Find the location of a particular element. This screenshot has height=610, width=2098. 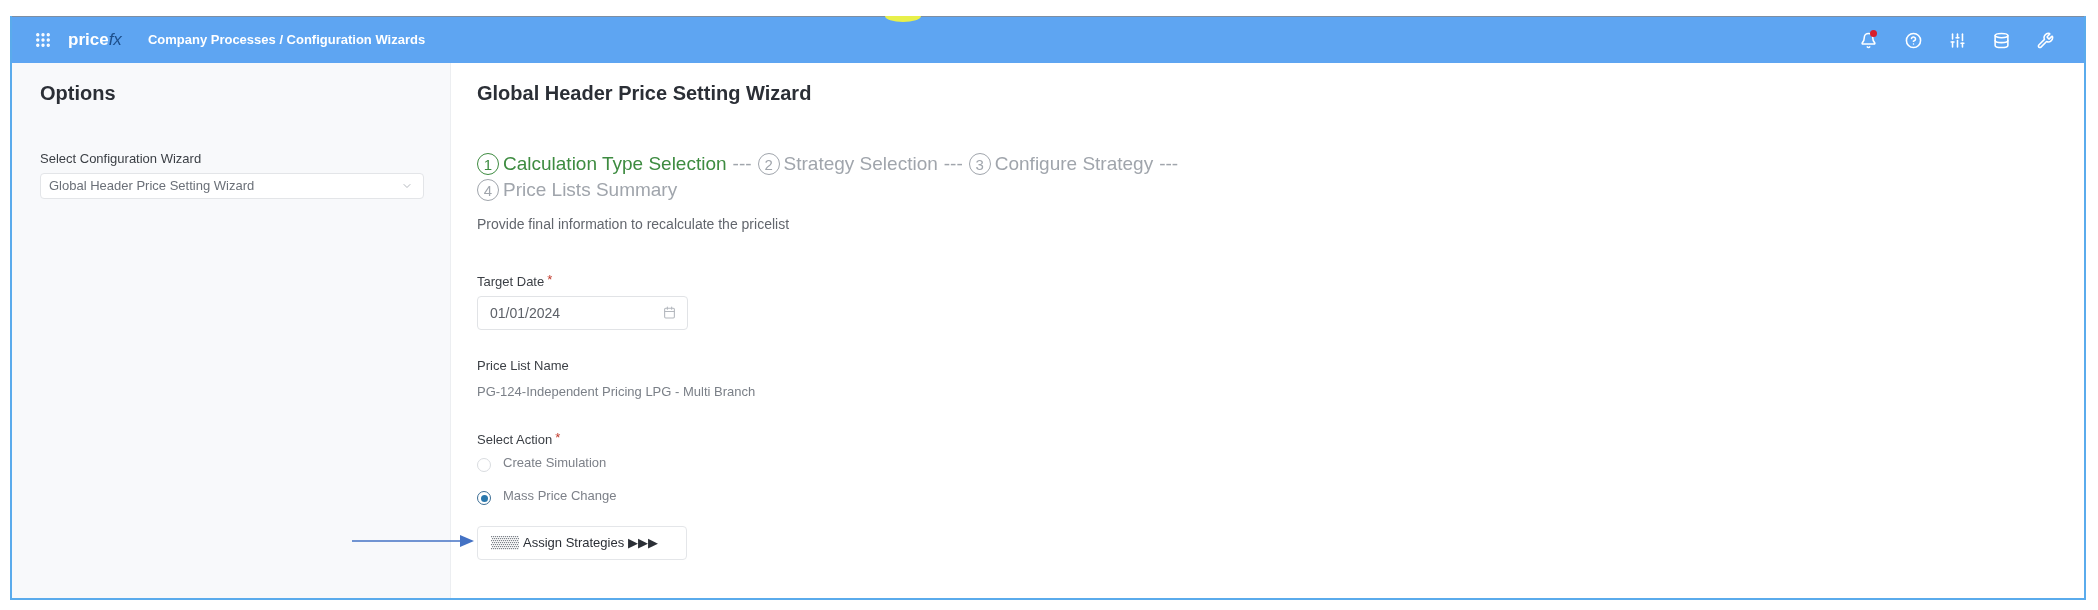

brand-logo: pricefx is located at coordinates (95, 40).